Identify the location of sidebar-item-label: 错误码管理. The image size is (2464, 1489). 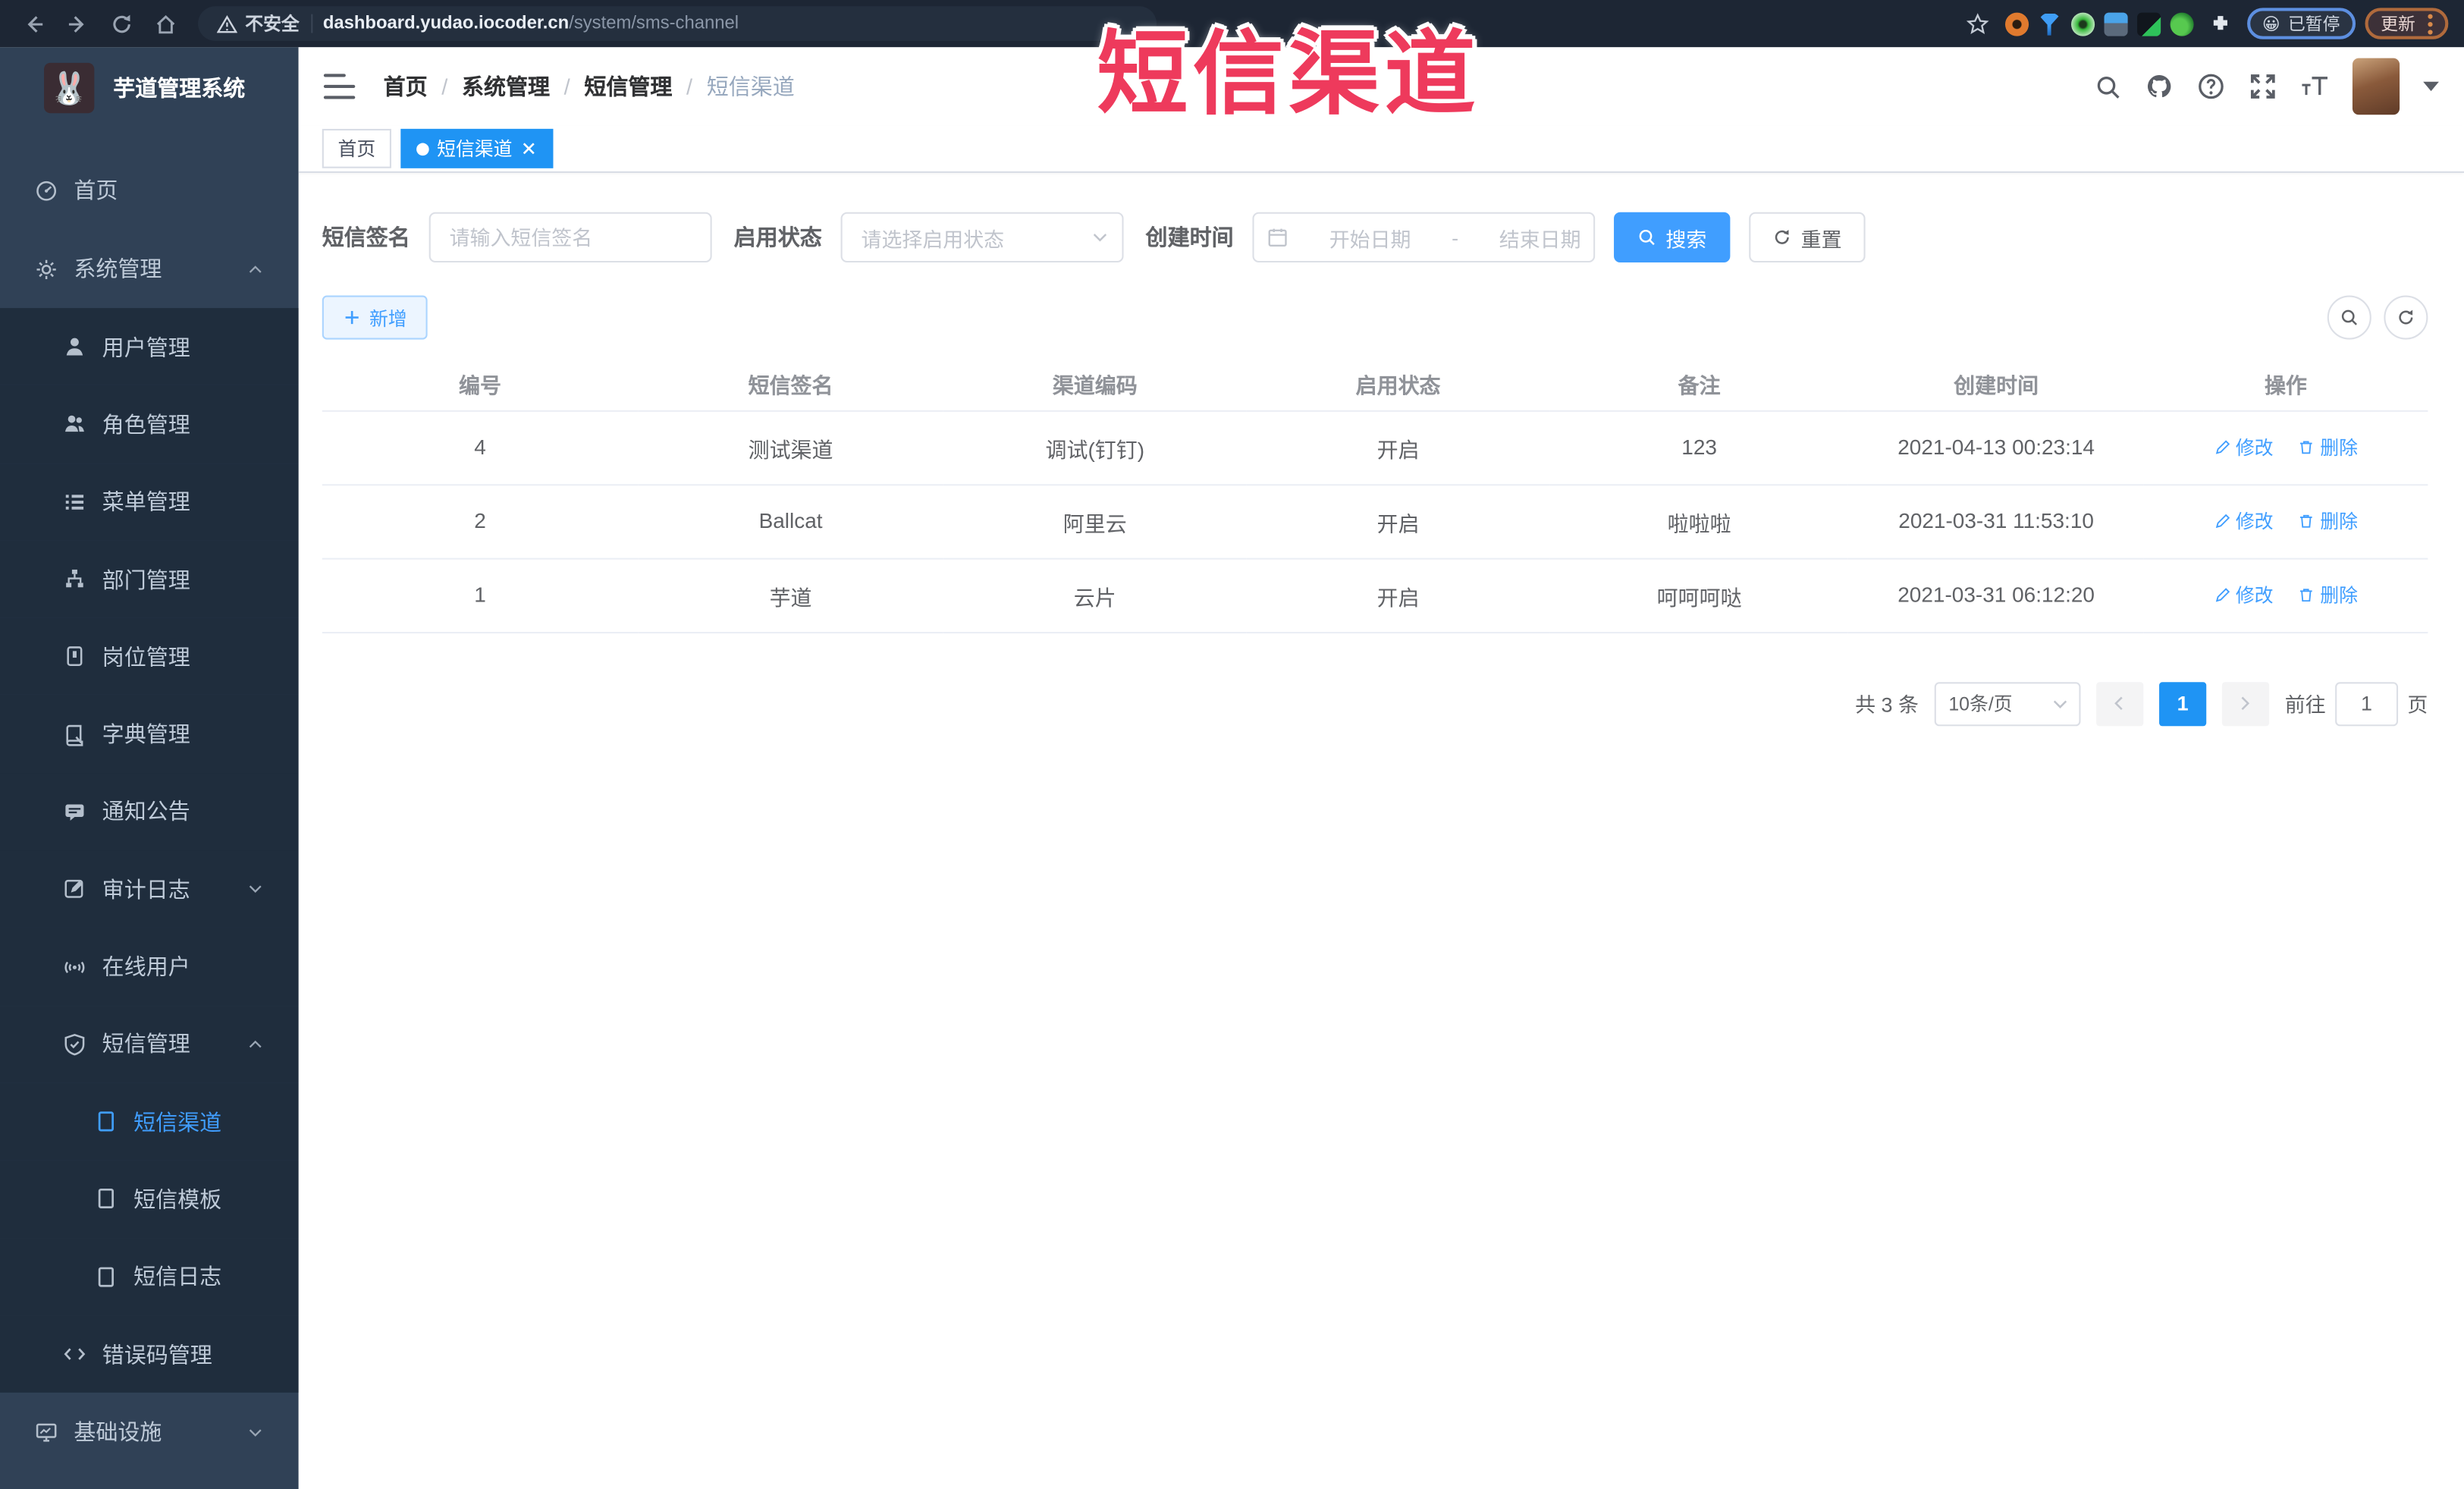
(157, 1354).